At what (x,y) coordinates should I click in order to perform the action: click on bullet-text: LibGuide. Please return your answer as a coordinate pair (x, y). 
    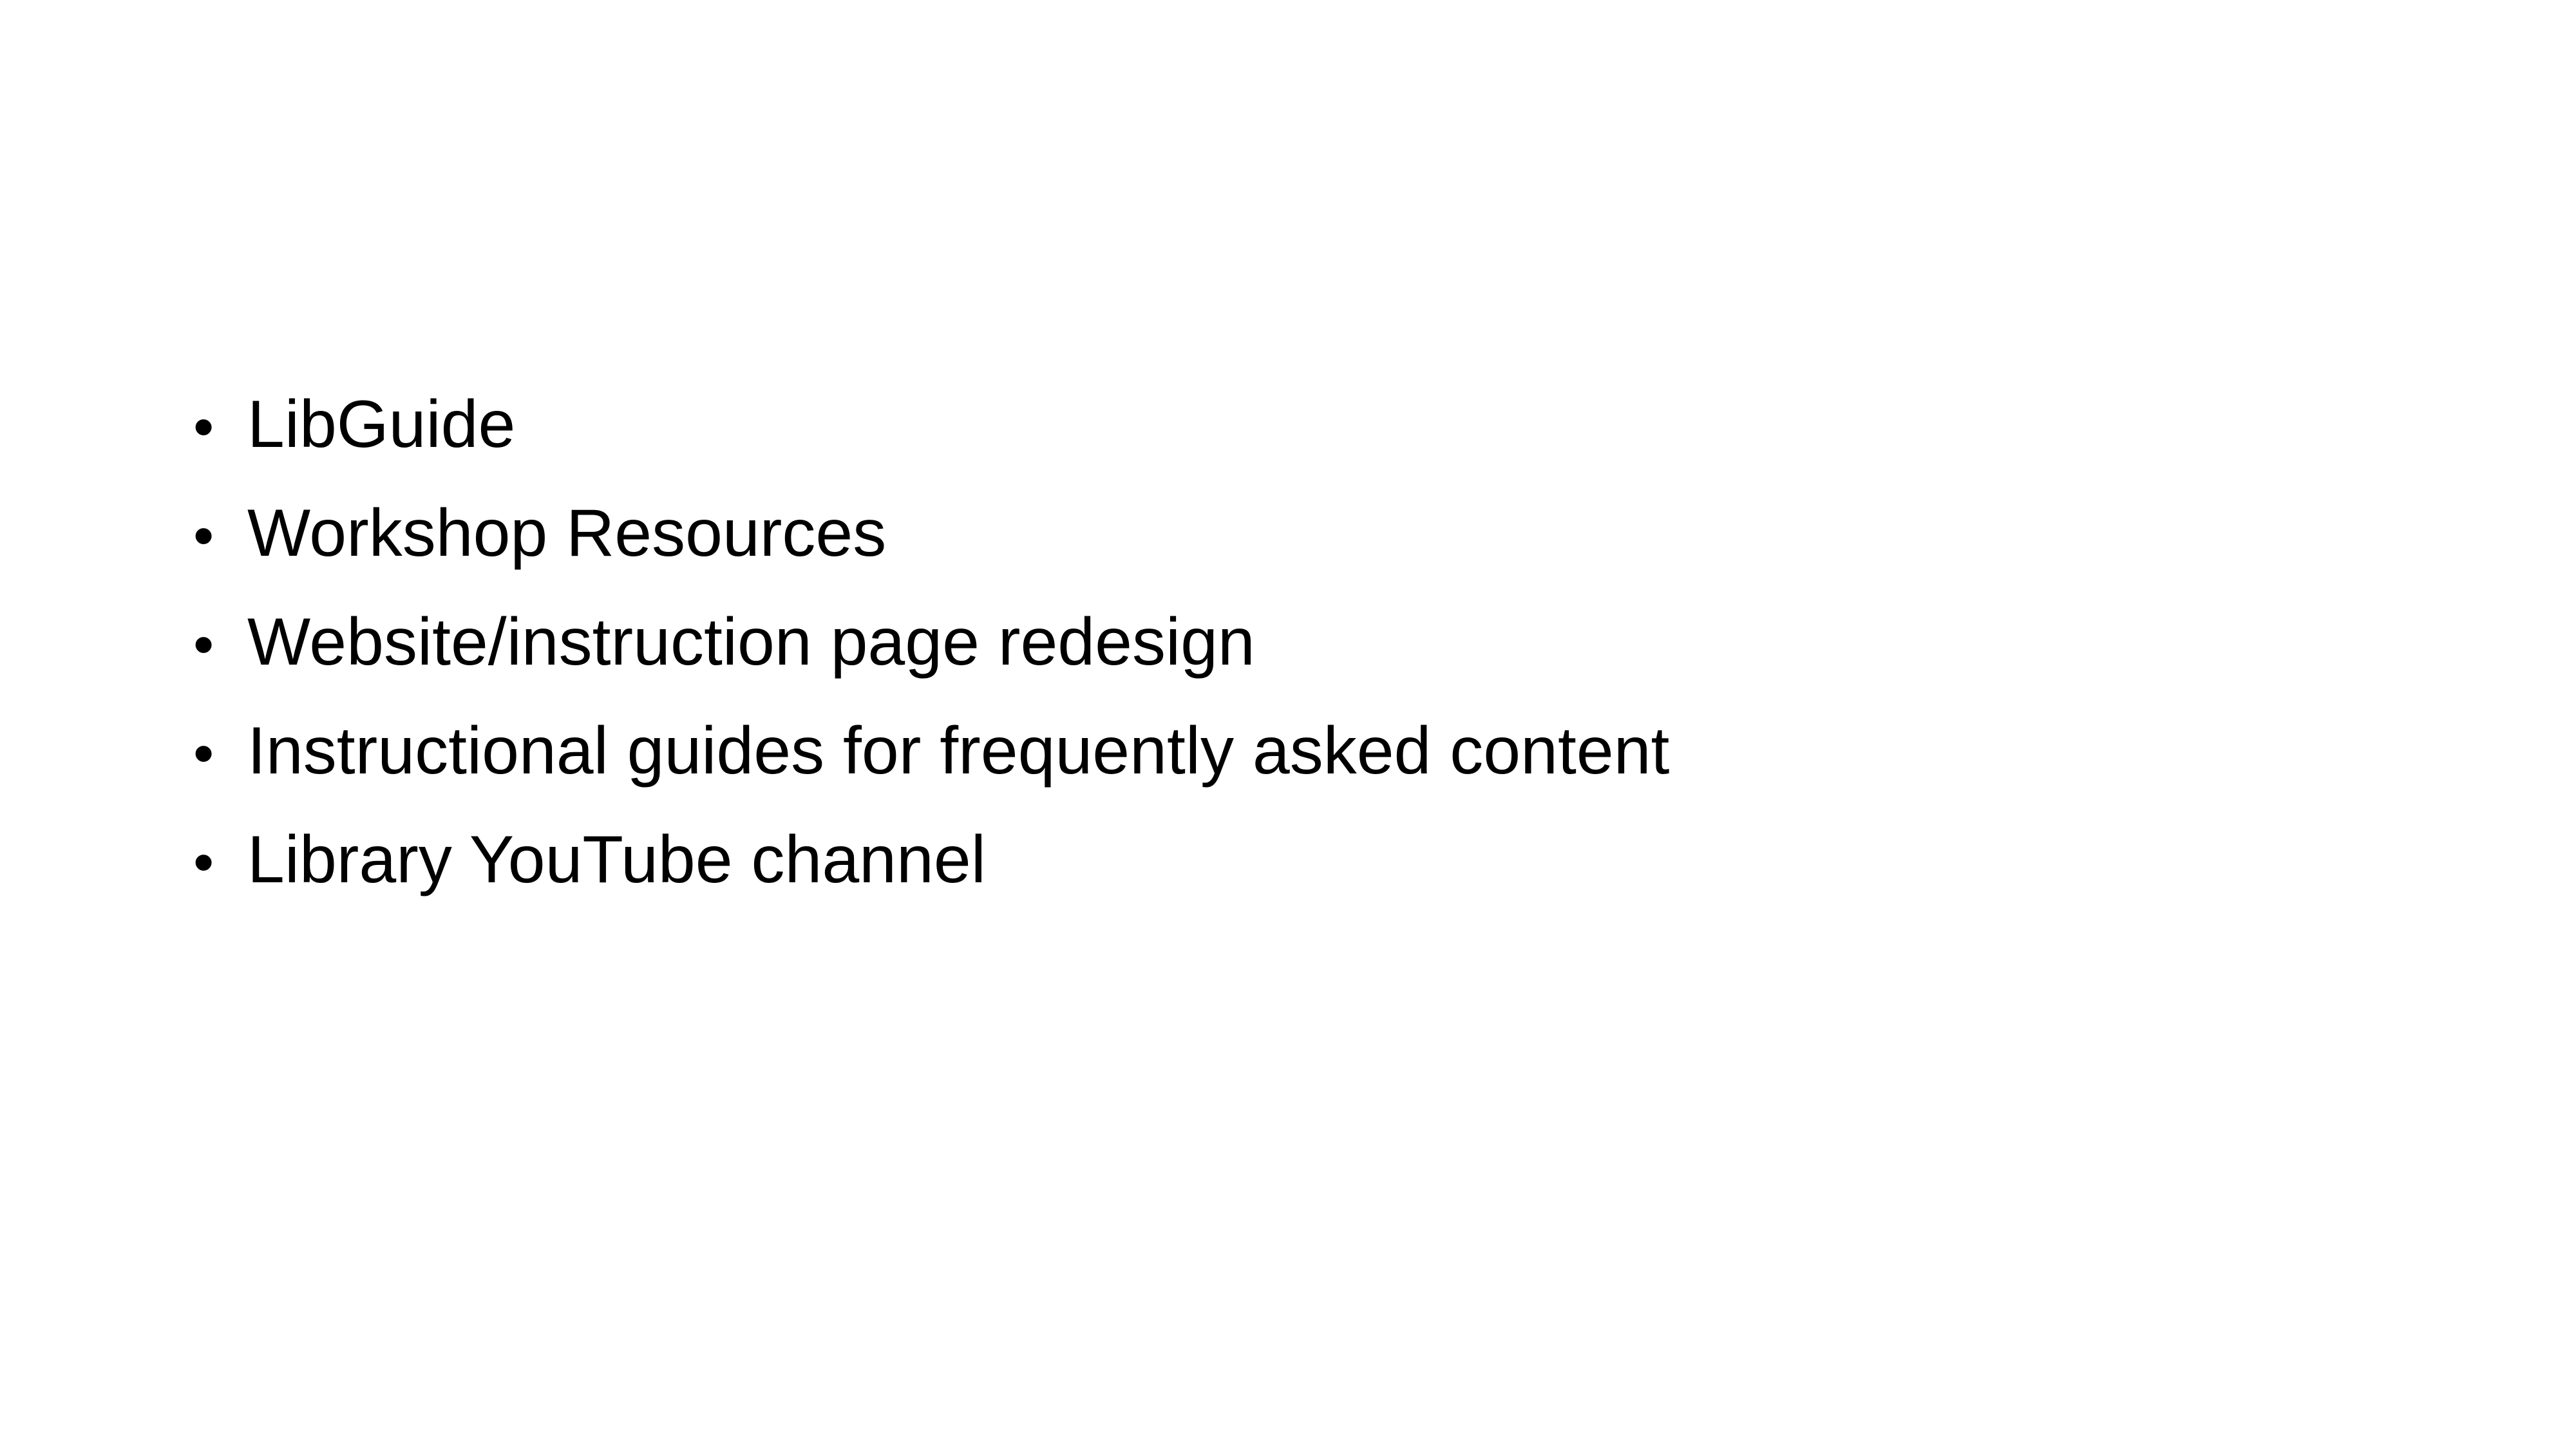
    Looking at the image, I should click on (382, 425).